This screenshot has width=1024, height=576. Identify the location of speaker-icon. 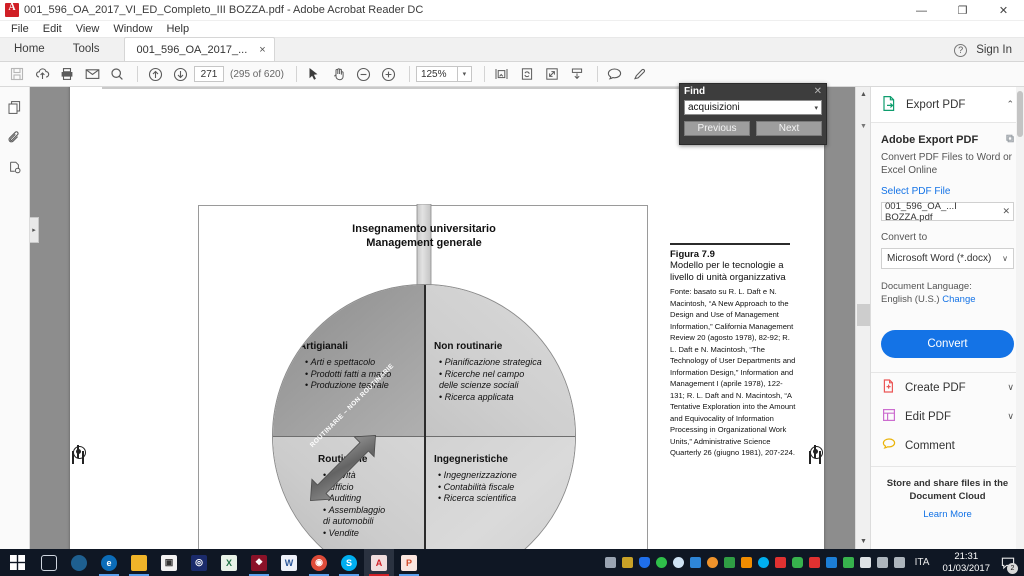
(899, 562).